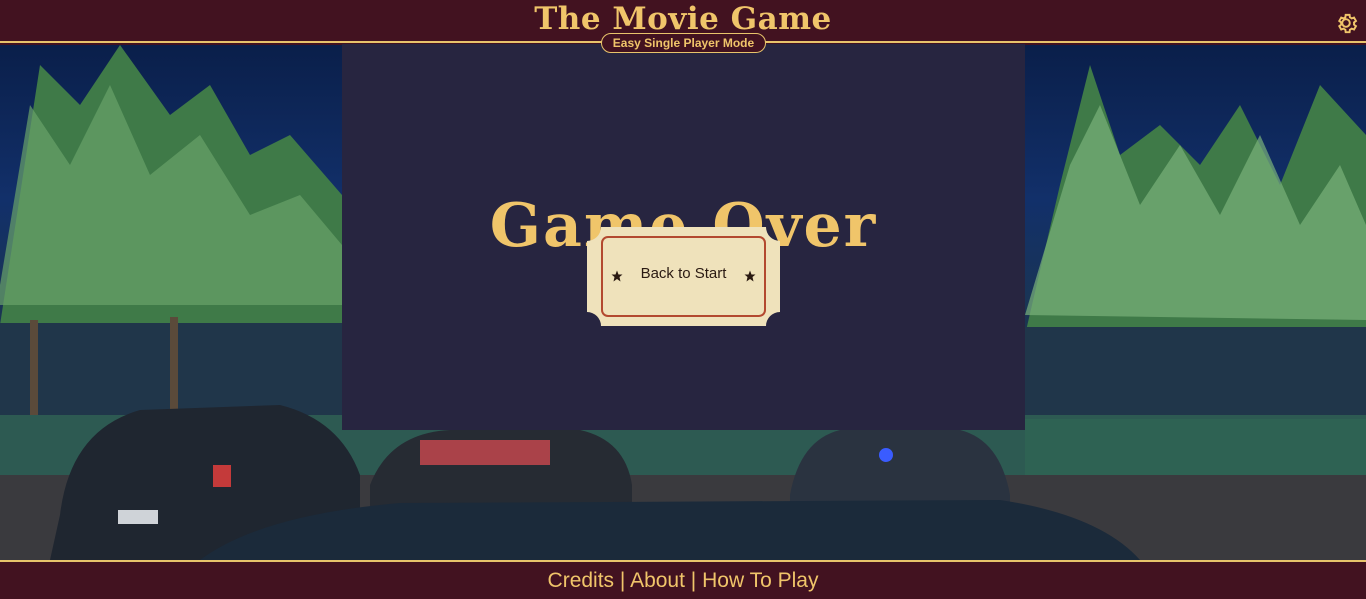  Describe the element at coordinates (581, 580) in the screenshot. I see `credits-link: Credits` at that location.